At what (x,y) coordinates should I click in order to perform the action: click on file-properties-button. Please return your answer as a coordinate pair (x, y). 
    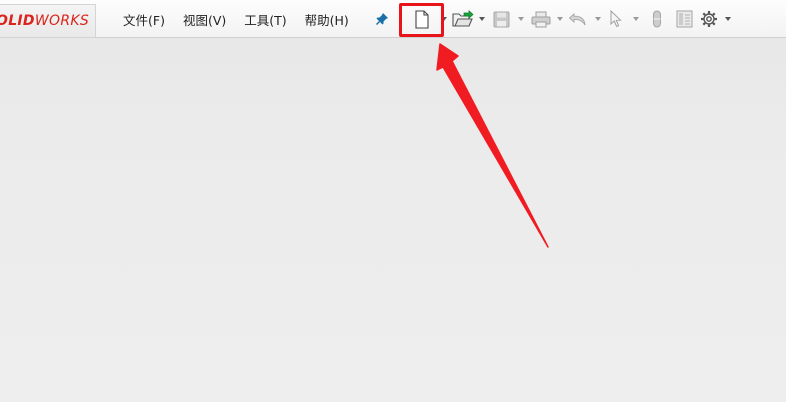
    Looking at the image, I should click on (684, 19).